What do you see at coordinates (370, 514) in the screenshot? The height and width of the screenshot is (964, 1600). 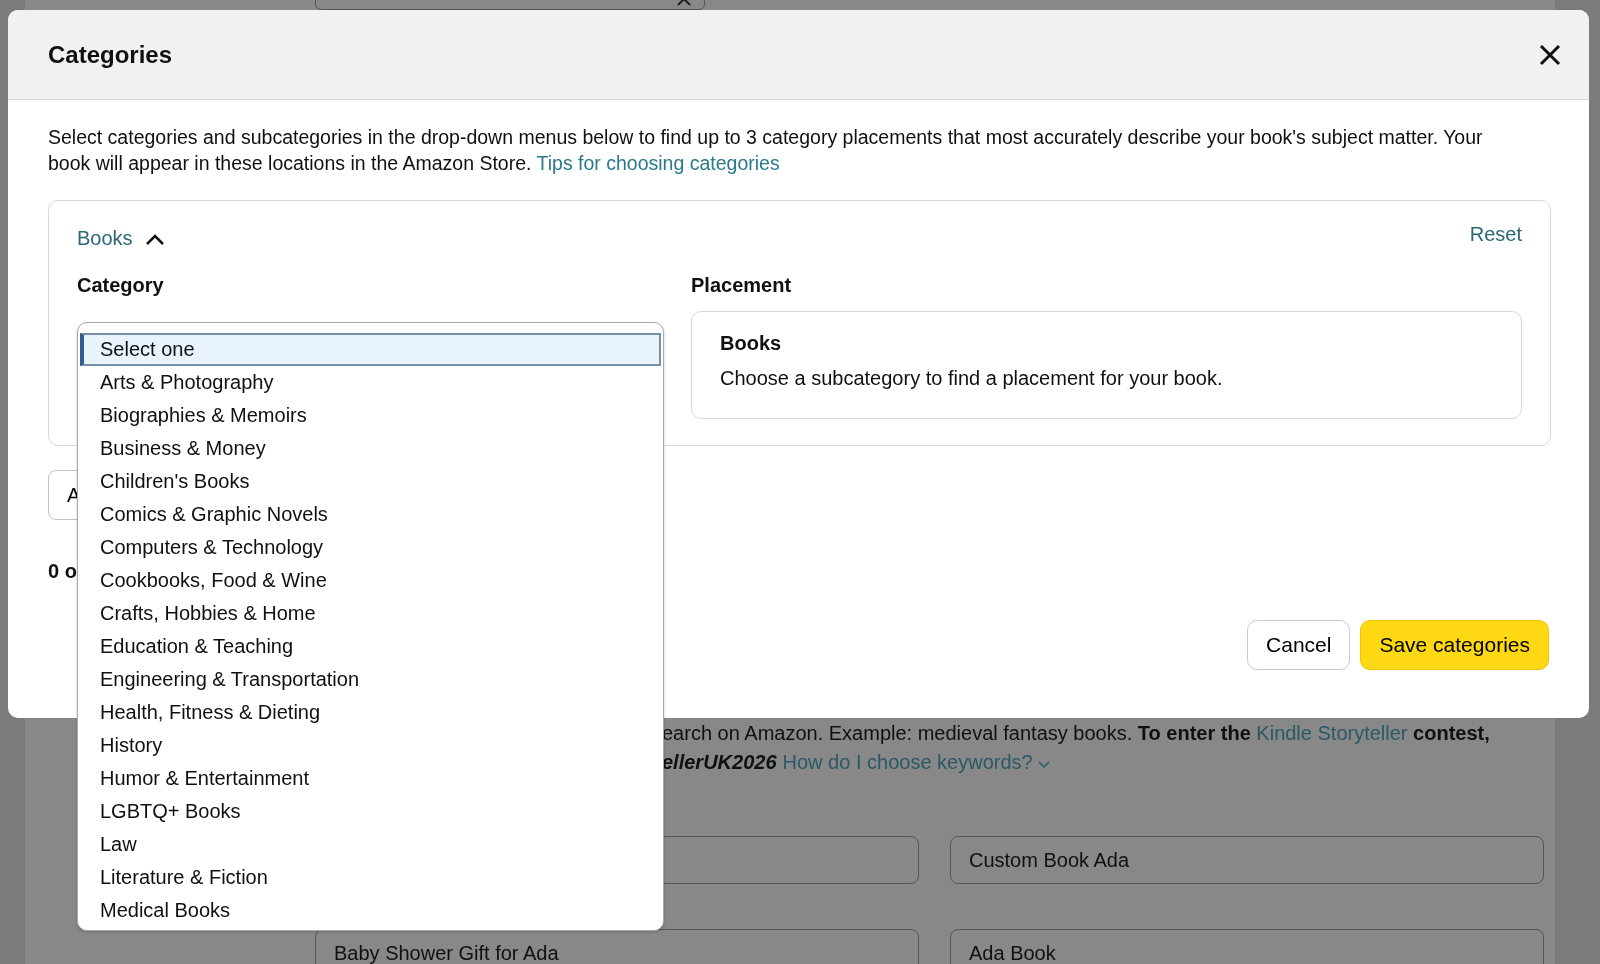 I see `category-option: Comics & Graphic Novels` at bounding box center [370, 514].